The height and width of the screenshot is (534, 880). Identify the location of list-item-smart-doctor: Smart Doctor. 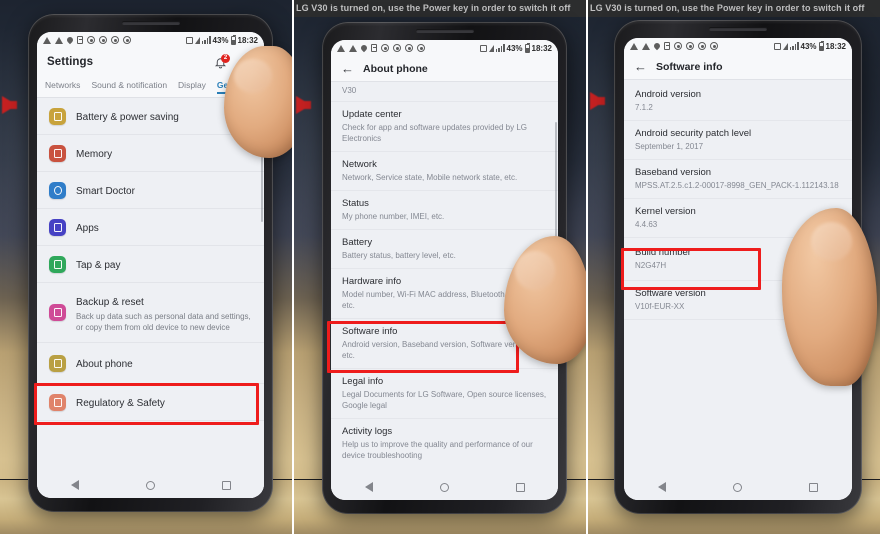
(150, 190).